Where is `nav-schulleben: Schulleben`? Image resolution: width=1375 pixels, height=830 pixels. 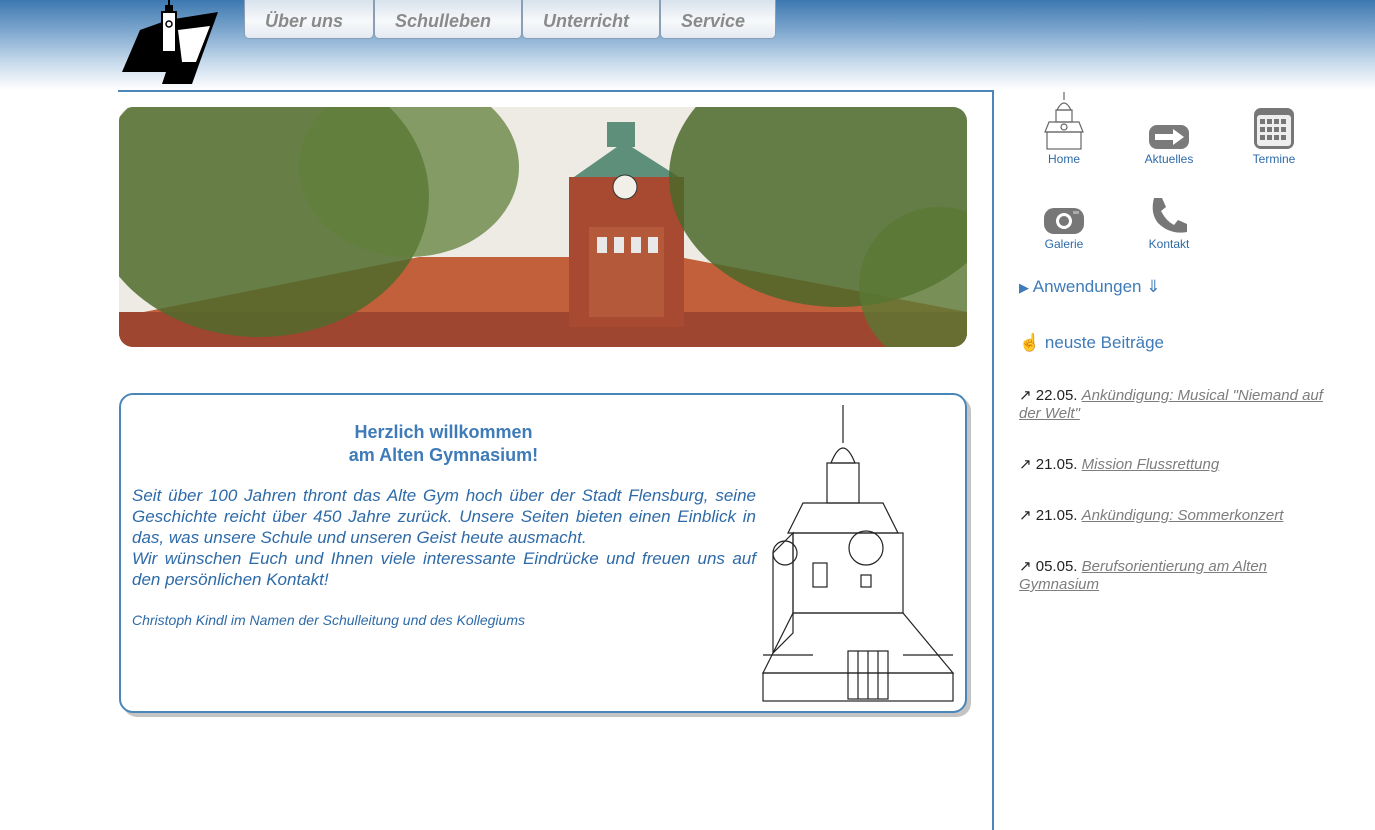 nav-schulleben: Schulleben is located at coordinates (448, 19).